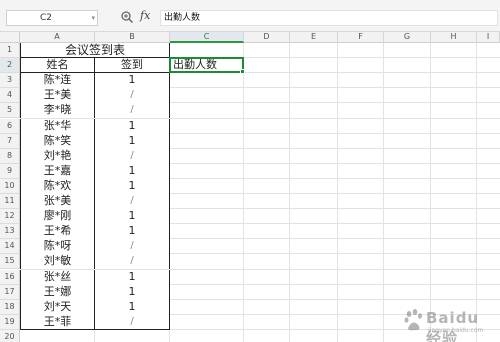  I want to click on row-header-13: 13, so click(10, 232).